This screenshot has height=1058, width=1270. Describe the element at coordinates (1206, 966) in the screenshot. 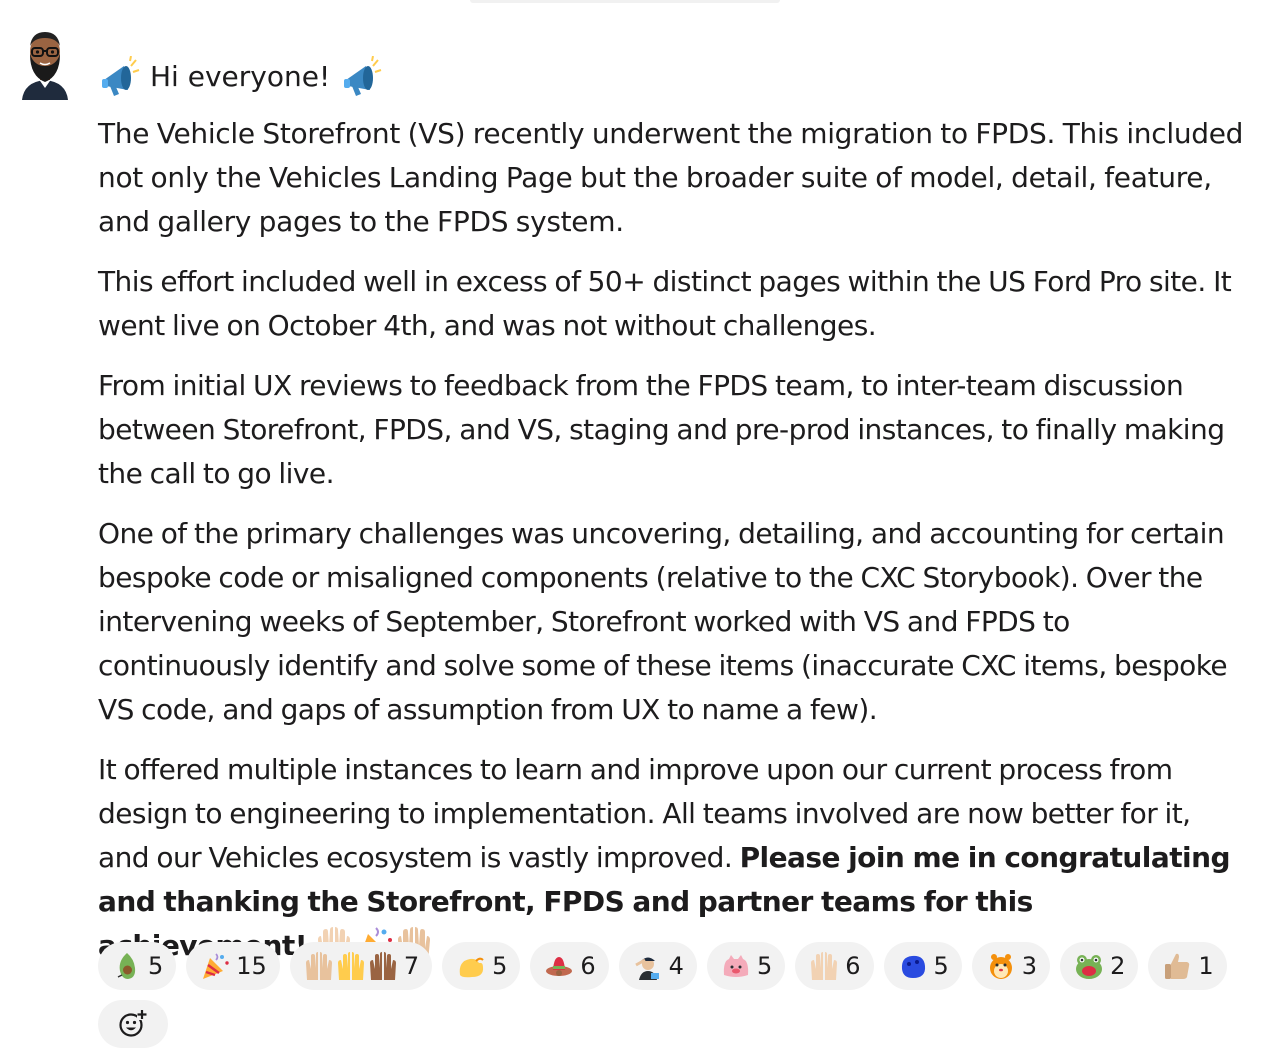

I see `reaction-count: 1` at that location.